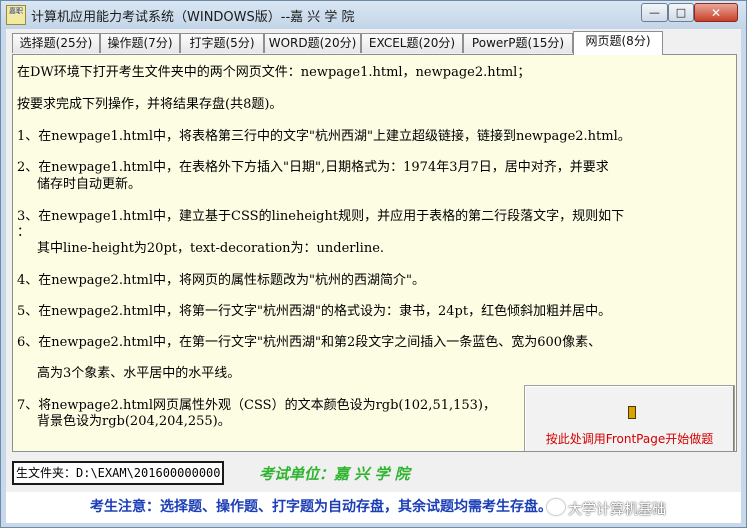 The height and width of the screenshot is (528, 747). Describe the element at coordinates (654, 12) in the screenshot. I see `minimize-button: —` at that location.